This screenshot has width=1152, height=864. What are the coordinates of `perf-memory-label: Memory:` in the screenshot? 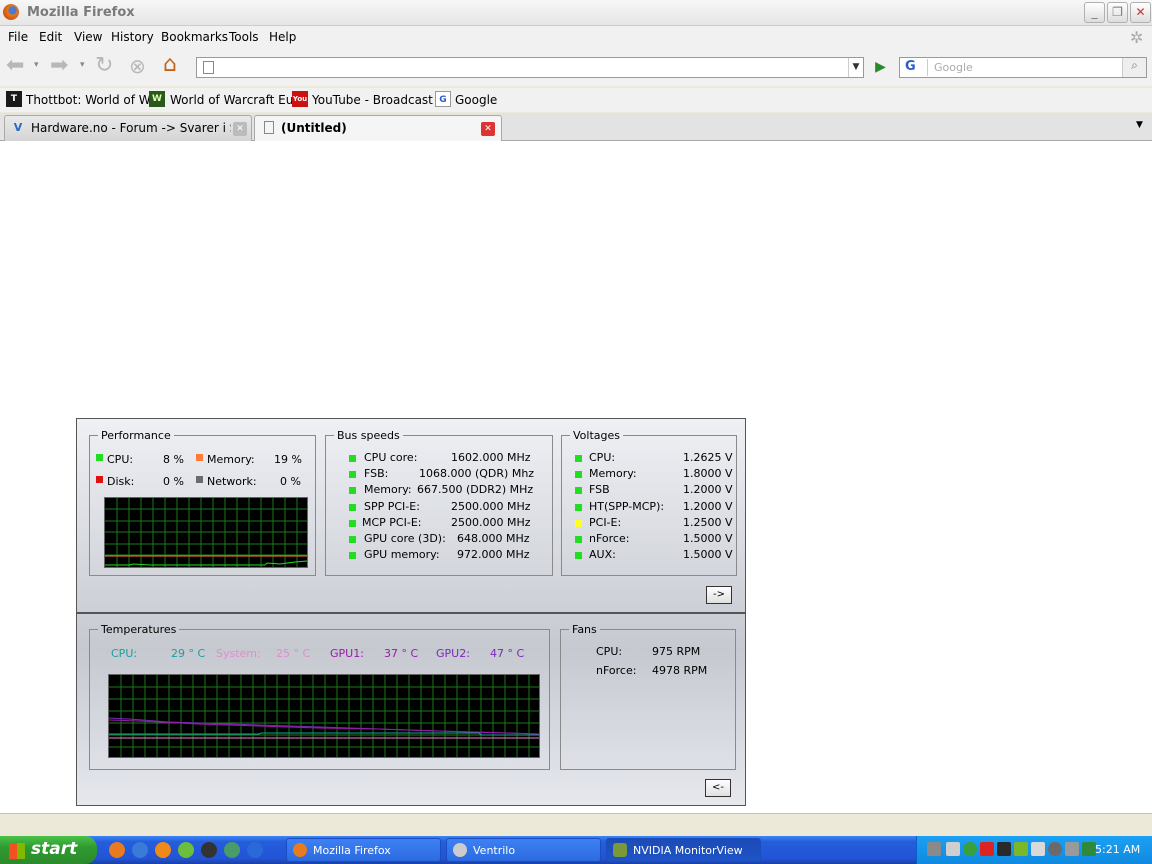 It's located at (231, 459).